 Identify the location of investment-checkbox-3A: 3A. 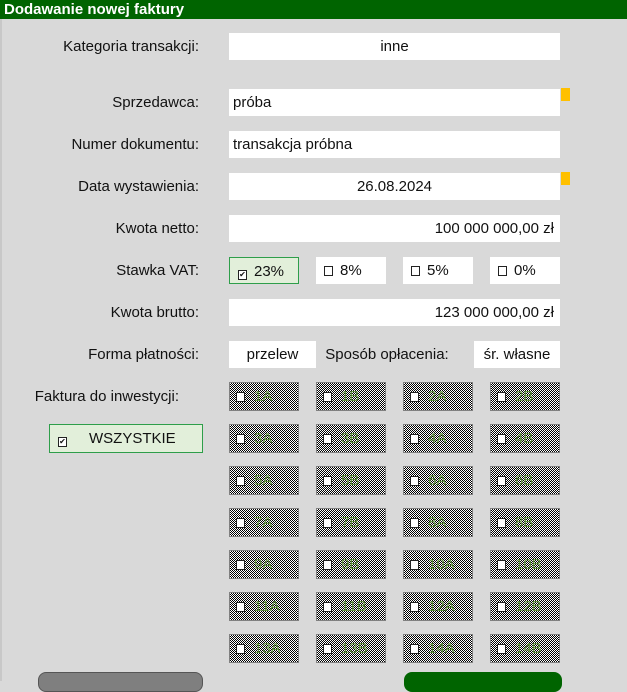
(264, 438).